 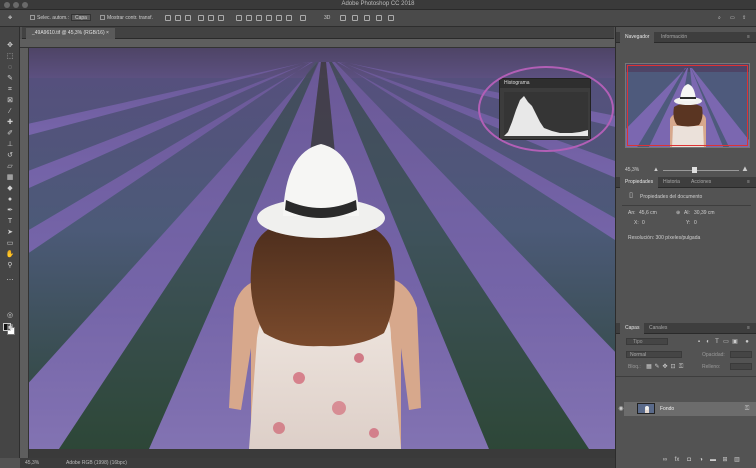 What do you see at coordinates (695, 223) in the screenshot?
I see `y-value: 0` at bounding box center [695, 223].